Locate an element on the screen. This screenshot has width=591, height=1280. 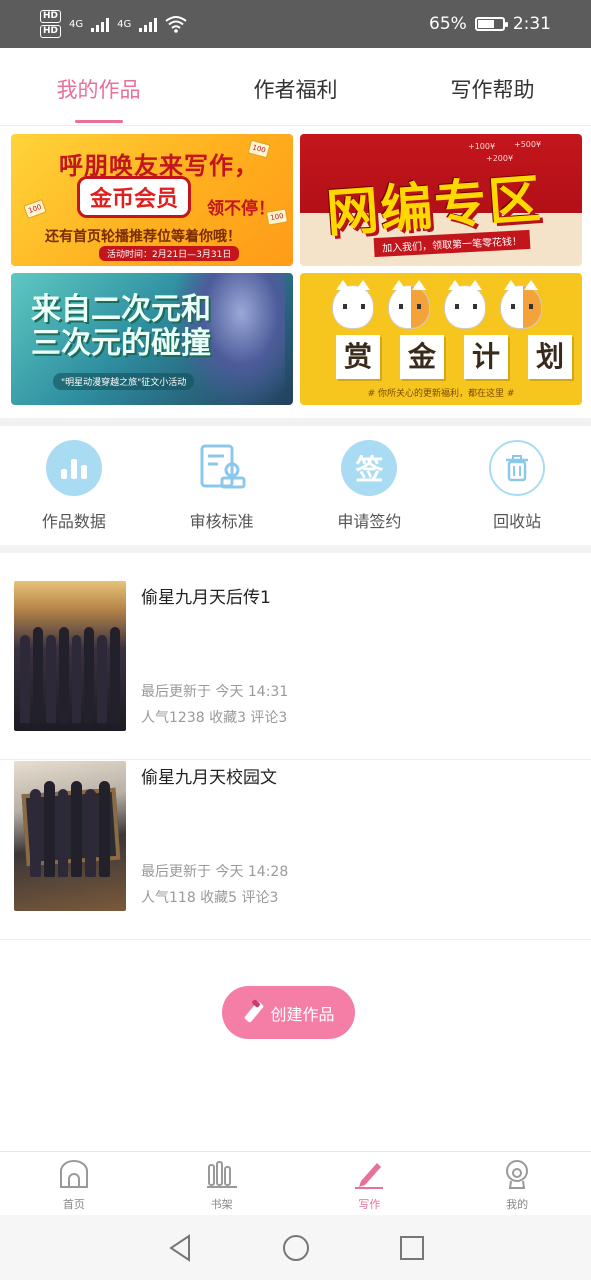
banner-subline: # 你所关心的更新福利，都在这里 # is located at coordinates (441, 394).